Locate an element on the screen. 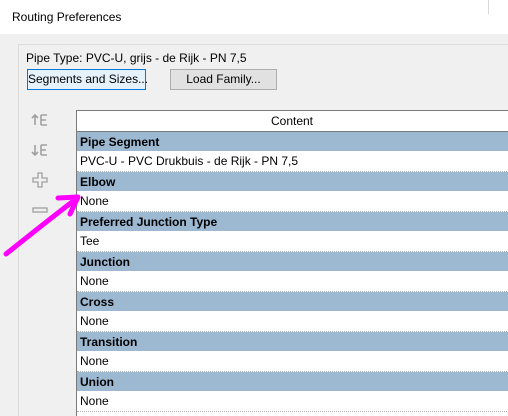  value-cell-preferred-junction-type: Tee is located at coordinates (292, 242).